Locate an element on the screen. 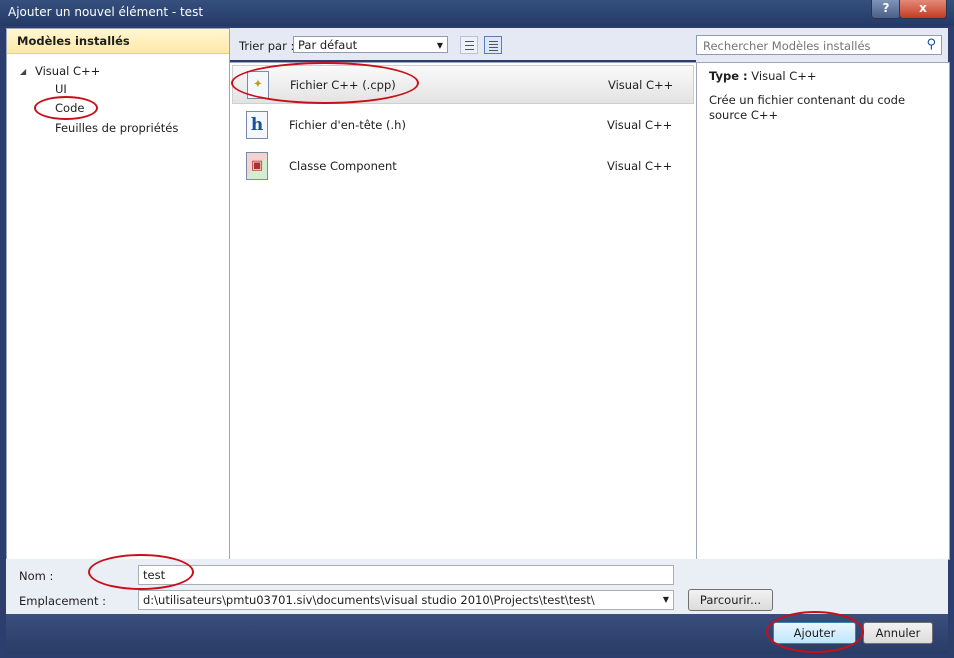  search-input is located at coordinates (812, 46).